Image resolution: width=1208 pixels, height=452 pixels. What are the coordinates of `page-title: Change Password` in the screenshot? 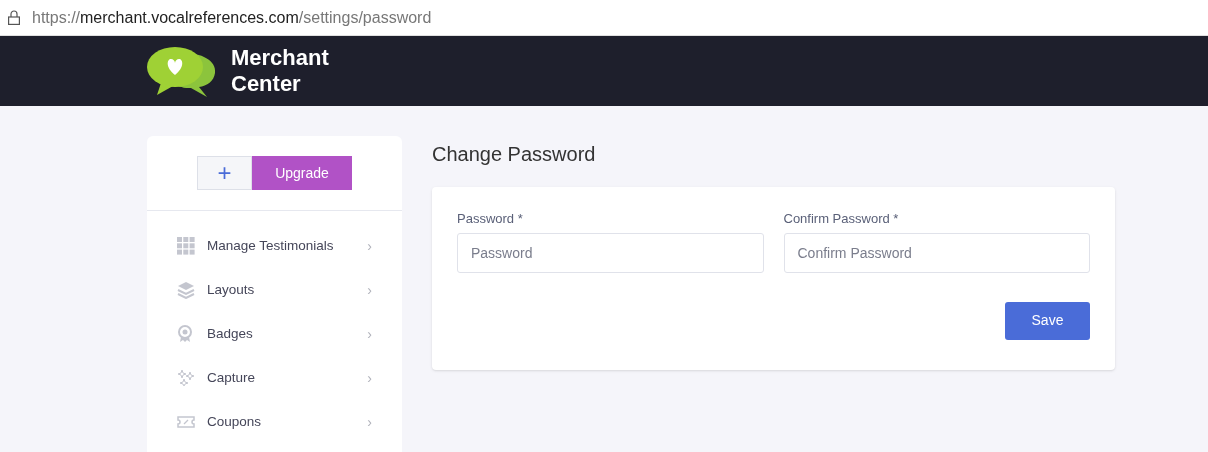 It's located at (514, 154).